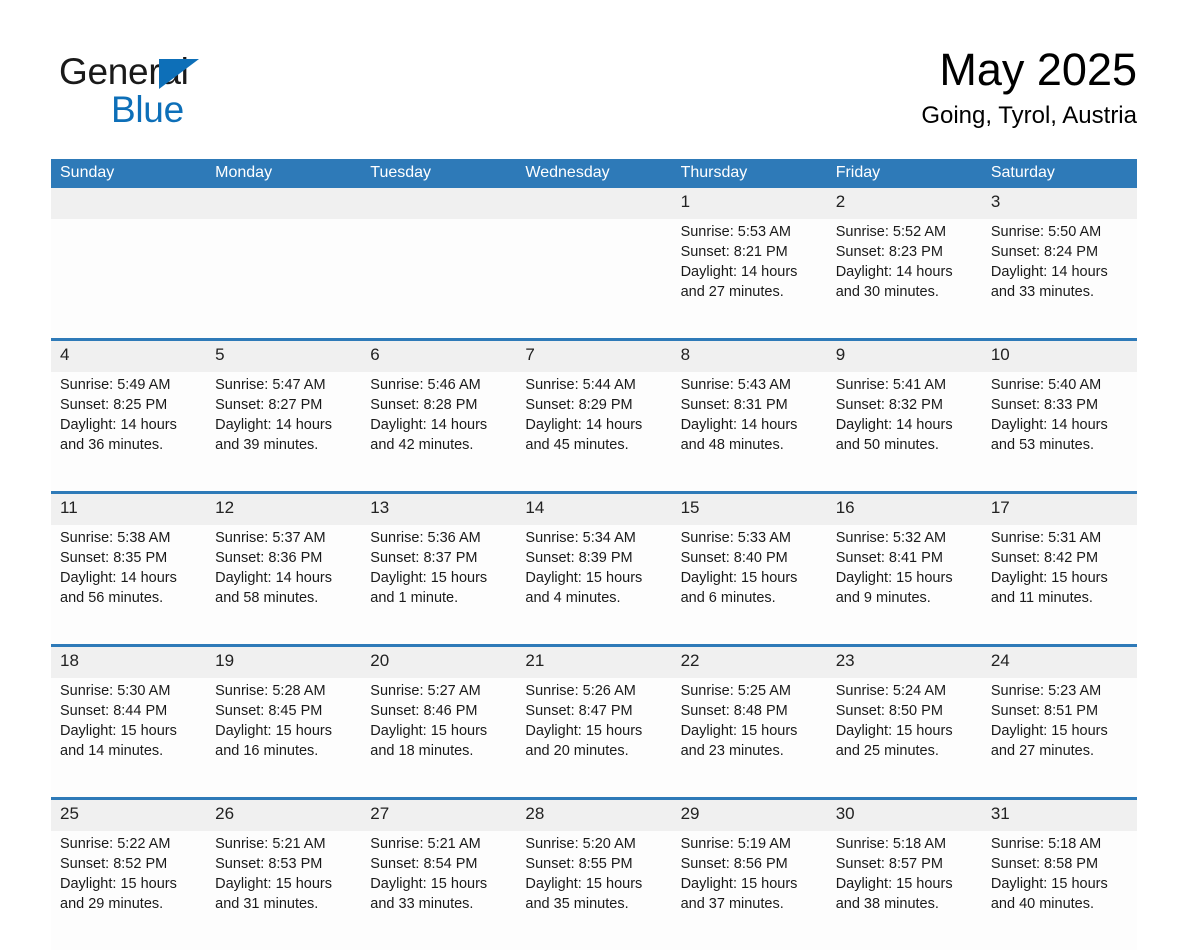  Describe the element at coordinates (594, 662) in the screenshot. I see `day-number: 21` at that location.